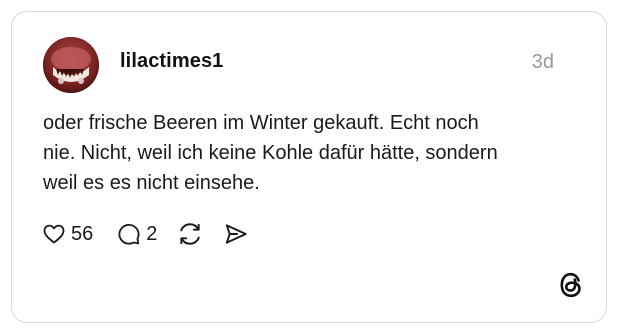  What do you see at coordinates (67, 234) in the screenshot?
I see `like-button: 56` at bounding box center [67, 234].